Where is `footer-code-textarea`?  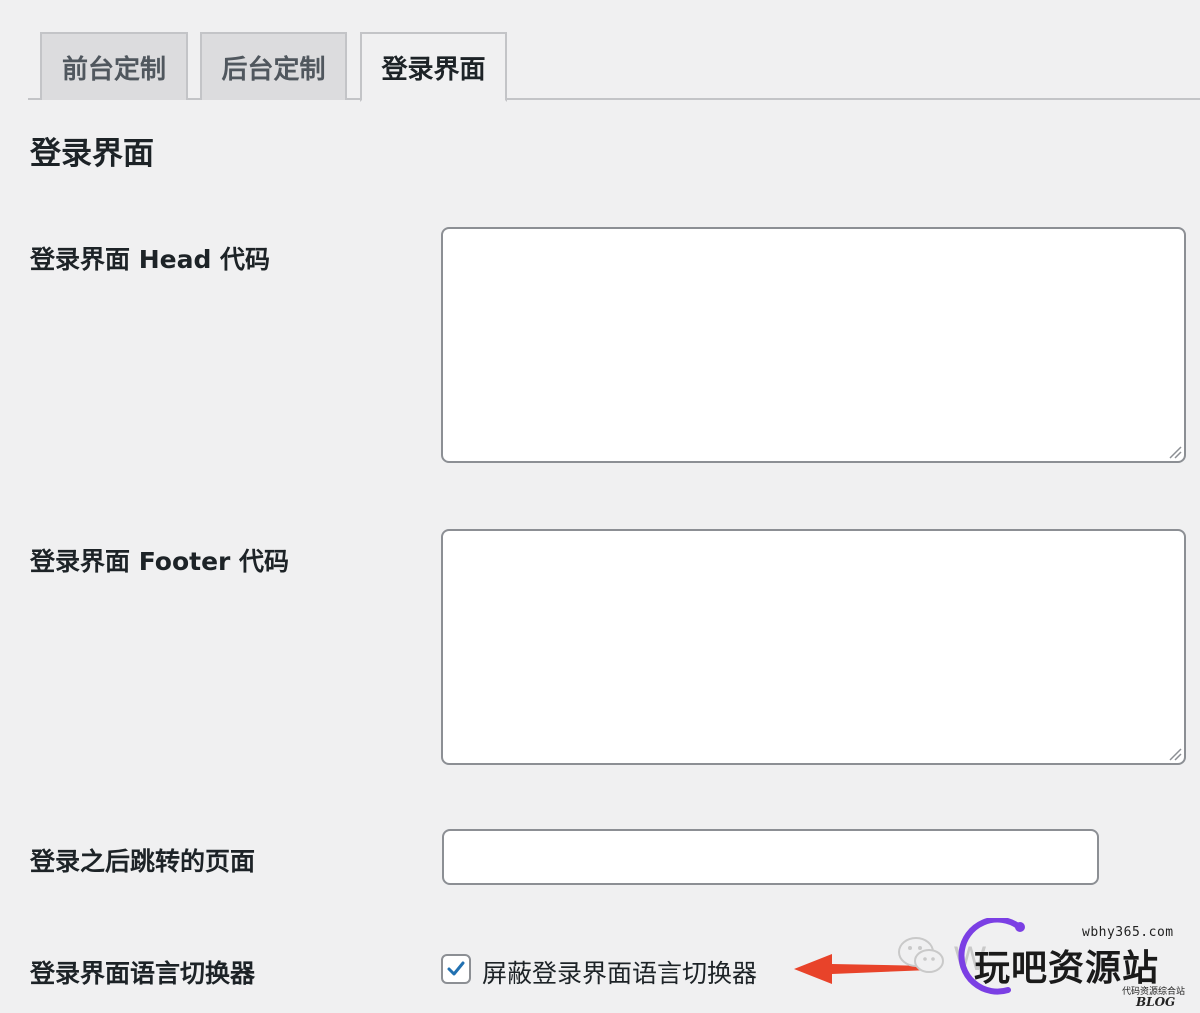
footer-code-textarea is located at coordinates (813, 647).